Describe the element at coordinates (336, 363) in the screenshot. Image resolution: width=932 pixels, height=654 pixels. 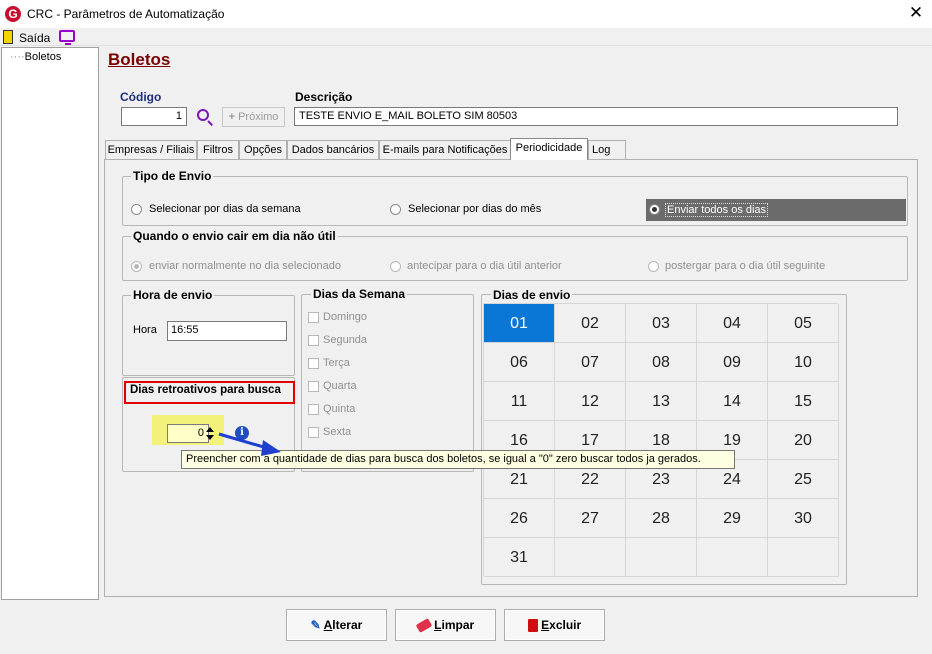
I see `checkbox-terca-label: Terça` at that location.